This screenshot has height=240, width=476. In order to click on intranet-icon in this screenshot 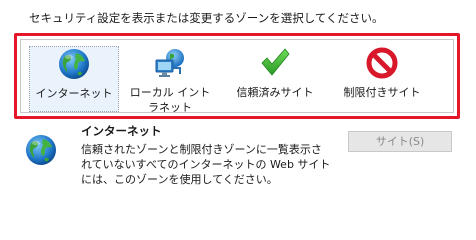, I will do `click(169, 63)`.